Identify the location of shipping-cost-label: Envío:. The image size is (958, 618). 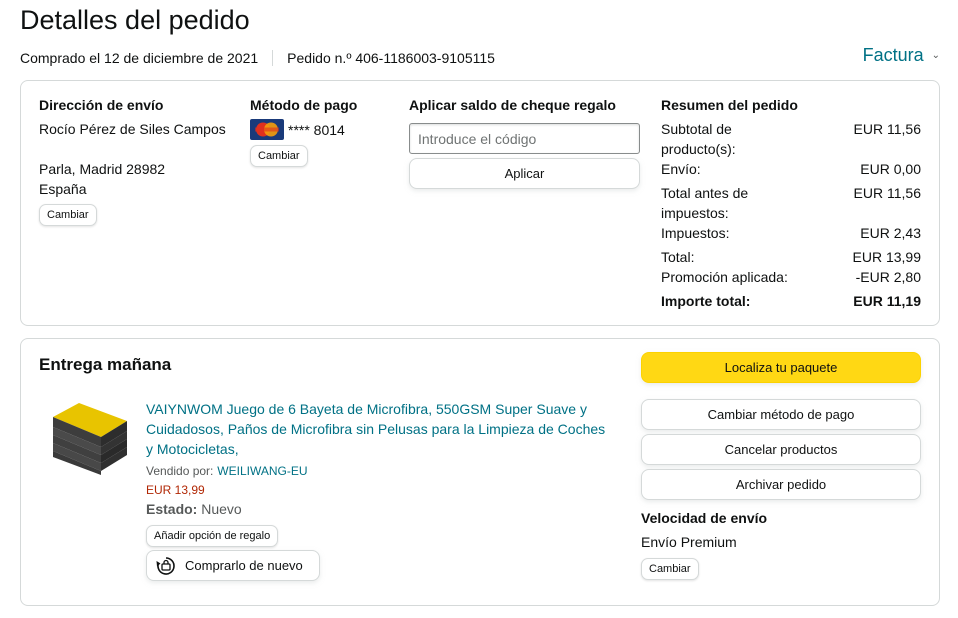
(681, 169).